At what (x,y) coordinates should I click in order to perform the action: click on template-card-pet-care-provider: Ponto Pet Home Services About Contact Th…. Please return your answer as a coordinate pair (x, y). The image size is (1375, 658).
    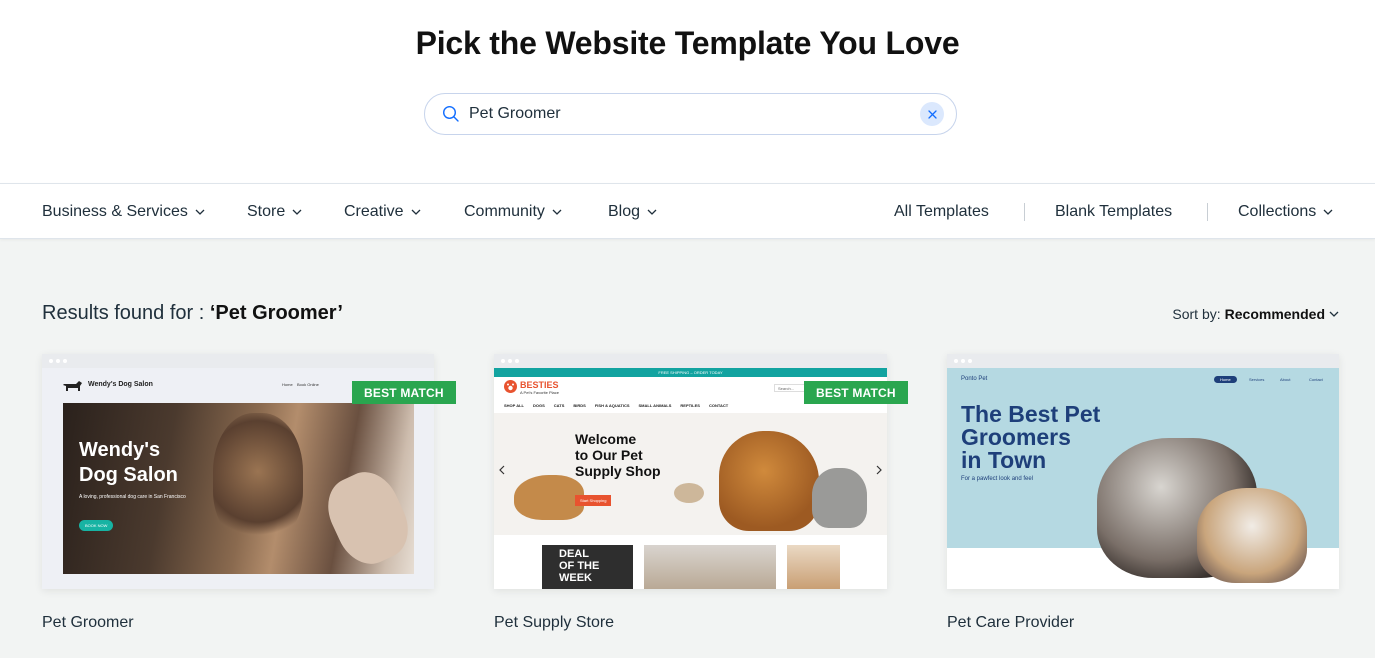
    Looking at the image, I should click on (1143, 471).